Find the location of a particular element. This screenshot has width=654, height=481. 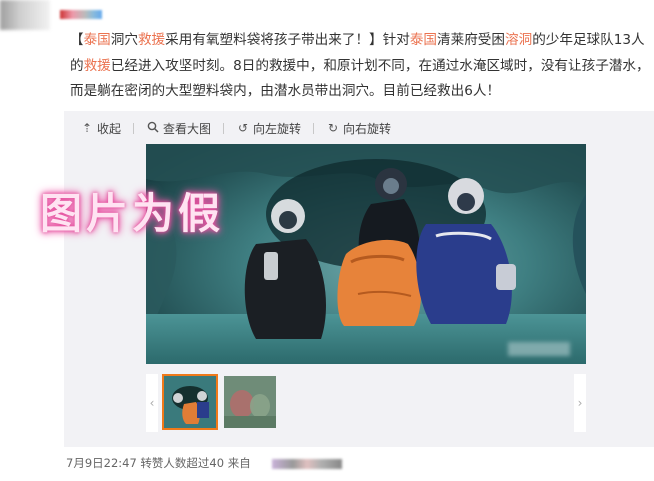

thumbnail-strip: ‹ › is located at coordinates (366, 403).